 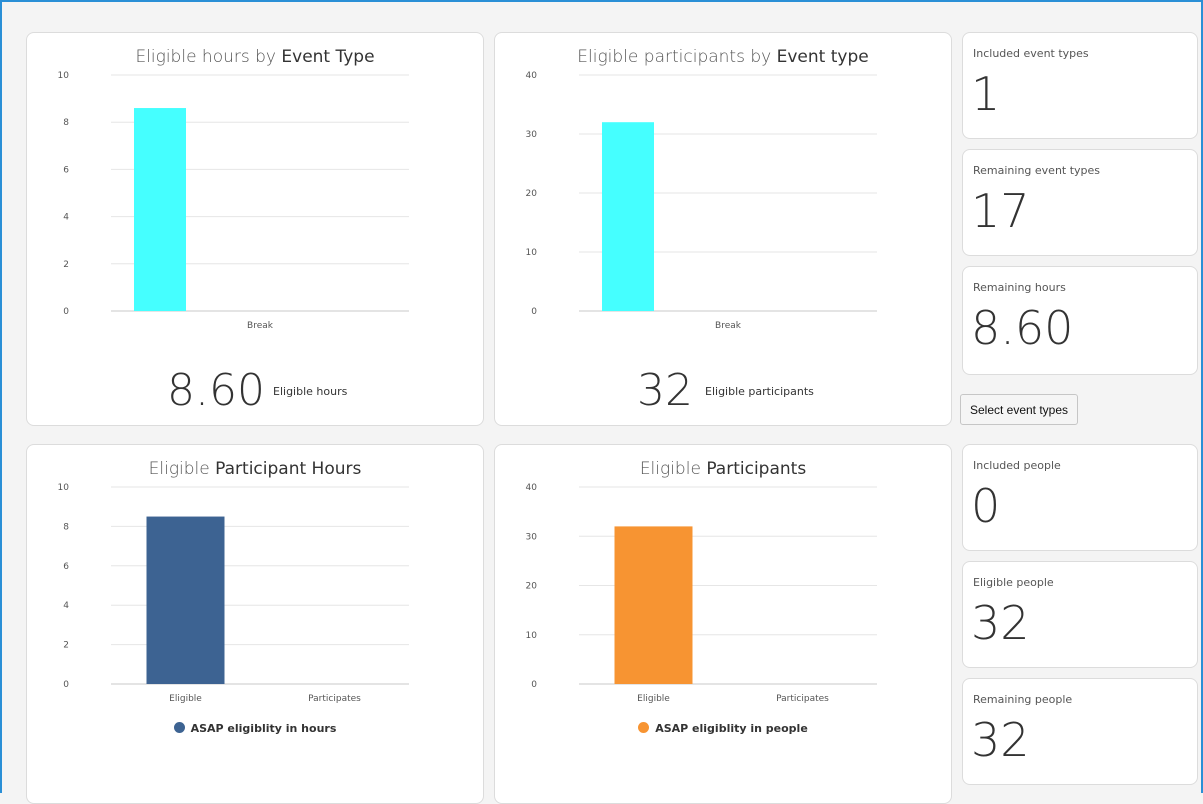 I want to click on chart-legend: ASAP eligiblity in people, so click(x=723, y=728).